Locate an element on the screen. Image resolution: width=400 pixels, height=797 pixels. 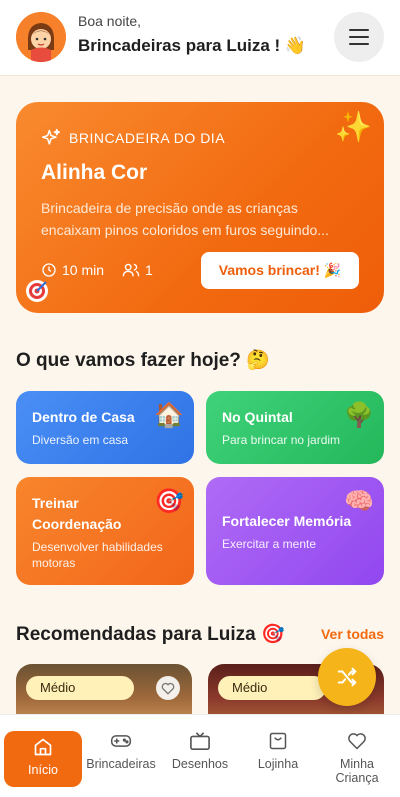
lets-play-button: Vamos brincar! 🎉 is located at coordinates (280, 270).